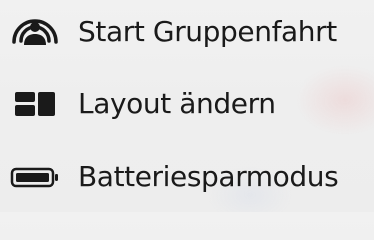 This screenshot has width=374, height=240. Describe the element at coordinates (207, 31) in the screenshot. I see `menu-item-label: Start Gruppenfahrt` at that location.